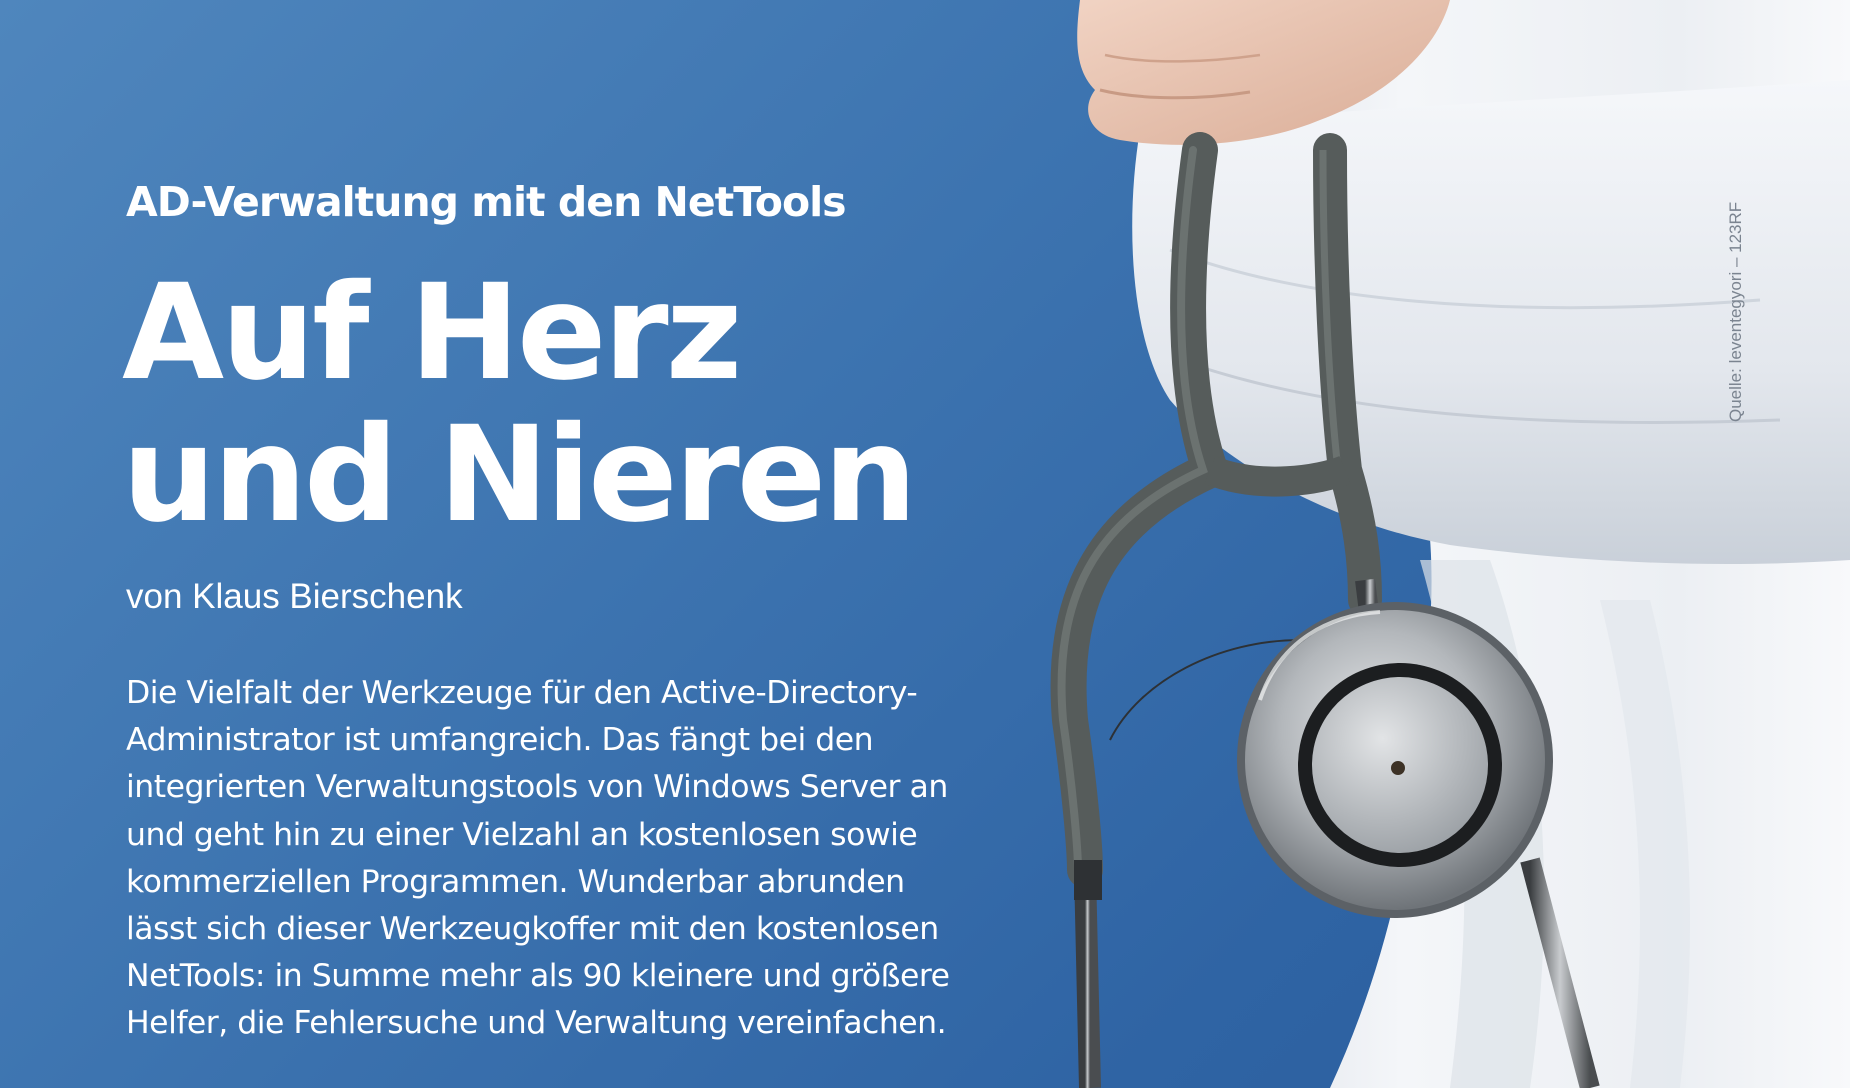 Image resolution: width=1850 pixels, height=1088 pixels. Describe the element at coordinates (1735, 311) in the screenshot. I see `photo-credit: Quelle: leventegyori – 123RF` at that location.